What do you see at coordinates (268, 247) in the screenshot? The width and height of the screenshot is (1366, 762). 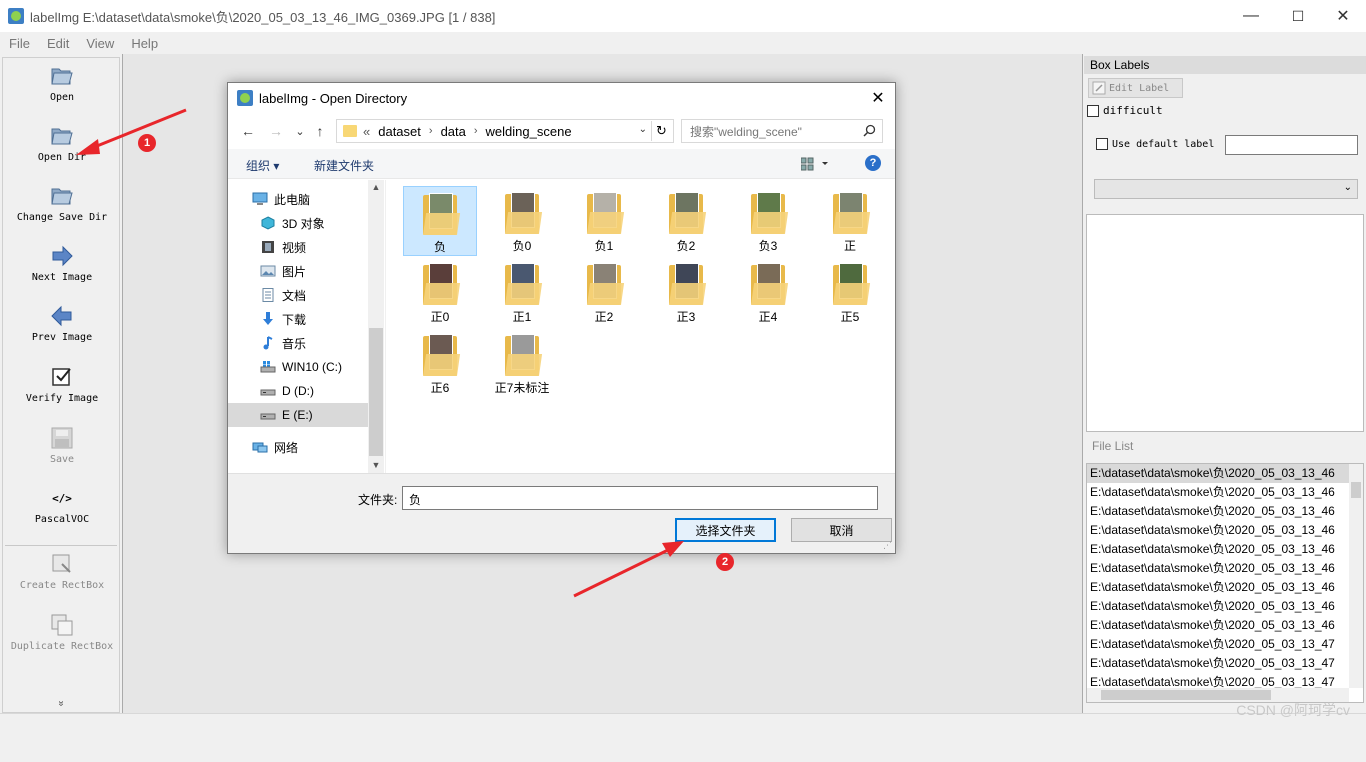 I see `video-icon` at bounding box center [268, 247].